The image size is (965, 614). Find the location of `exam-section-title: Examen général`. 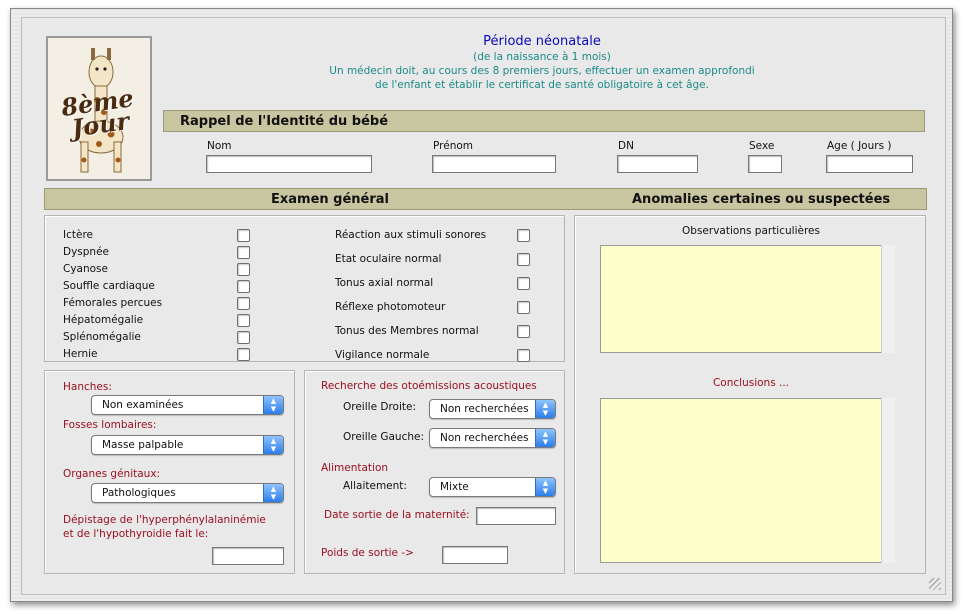

exam-section-title: Examen général is located at coordinates (330, 199).